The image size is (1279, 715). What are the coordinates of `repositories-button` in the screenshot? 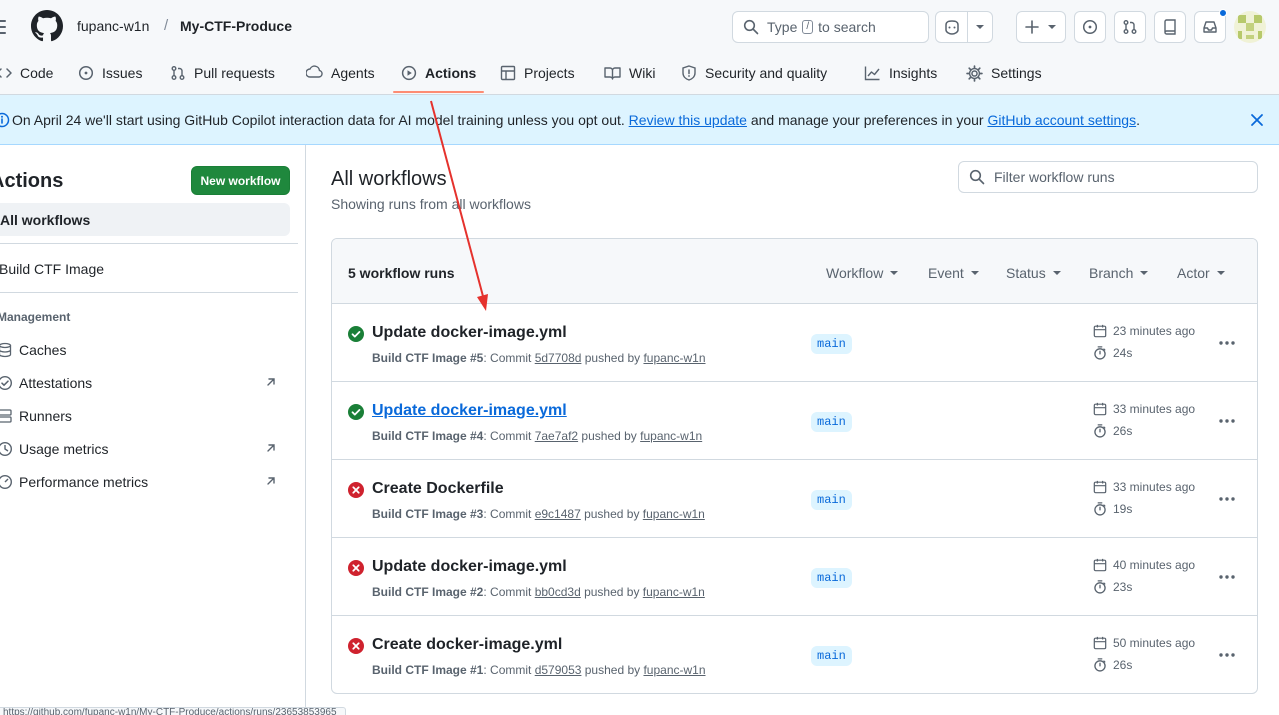 It's located at (1170, 27).